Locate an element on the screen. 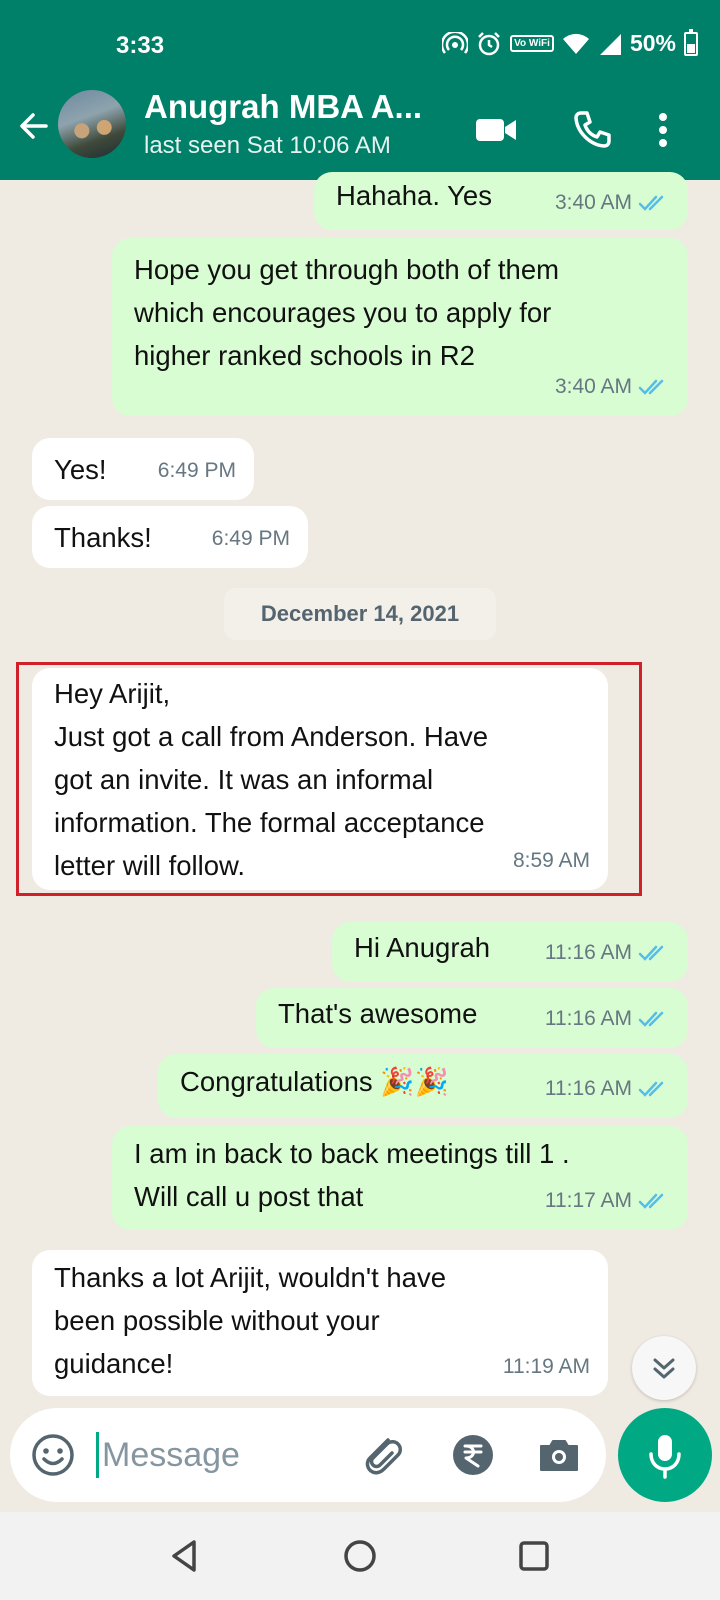 The image size is (720, 1600). triangle-back-icon is located at coordinates (184, 1556).